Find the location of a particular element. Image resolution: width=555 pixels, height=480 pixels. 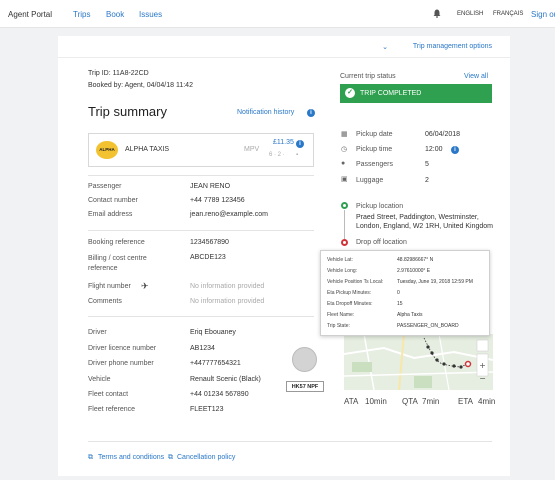

contact-number-label: Contact number is located at coordinates (113, 200).